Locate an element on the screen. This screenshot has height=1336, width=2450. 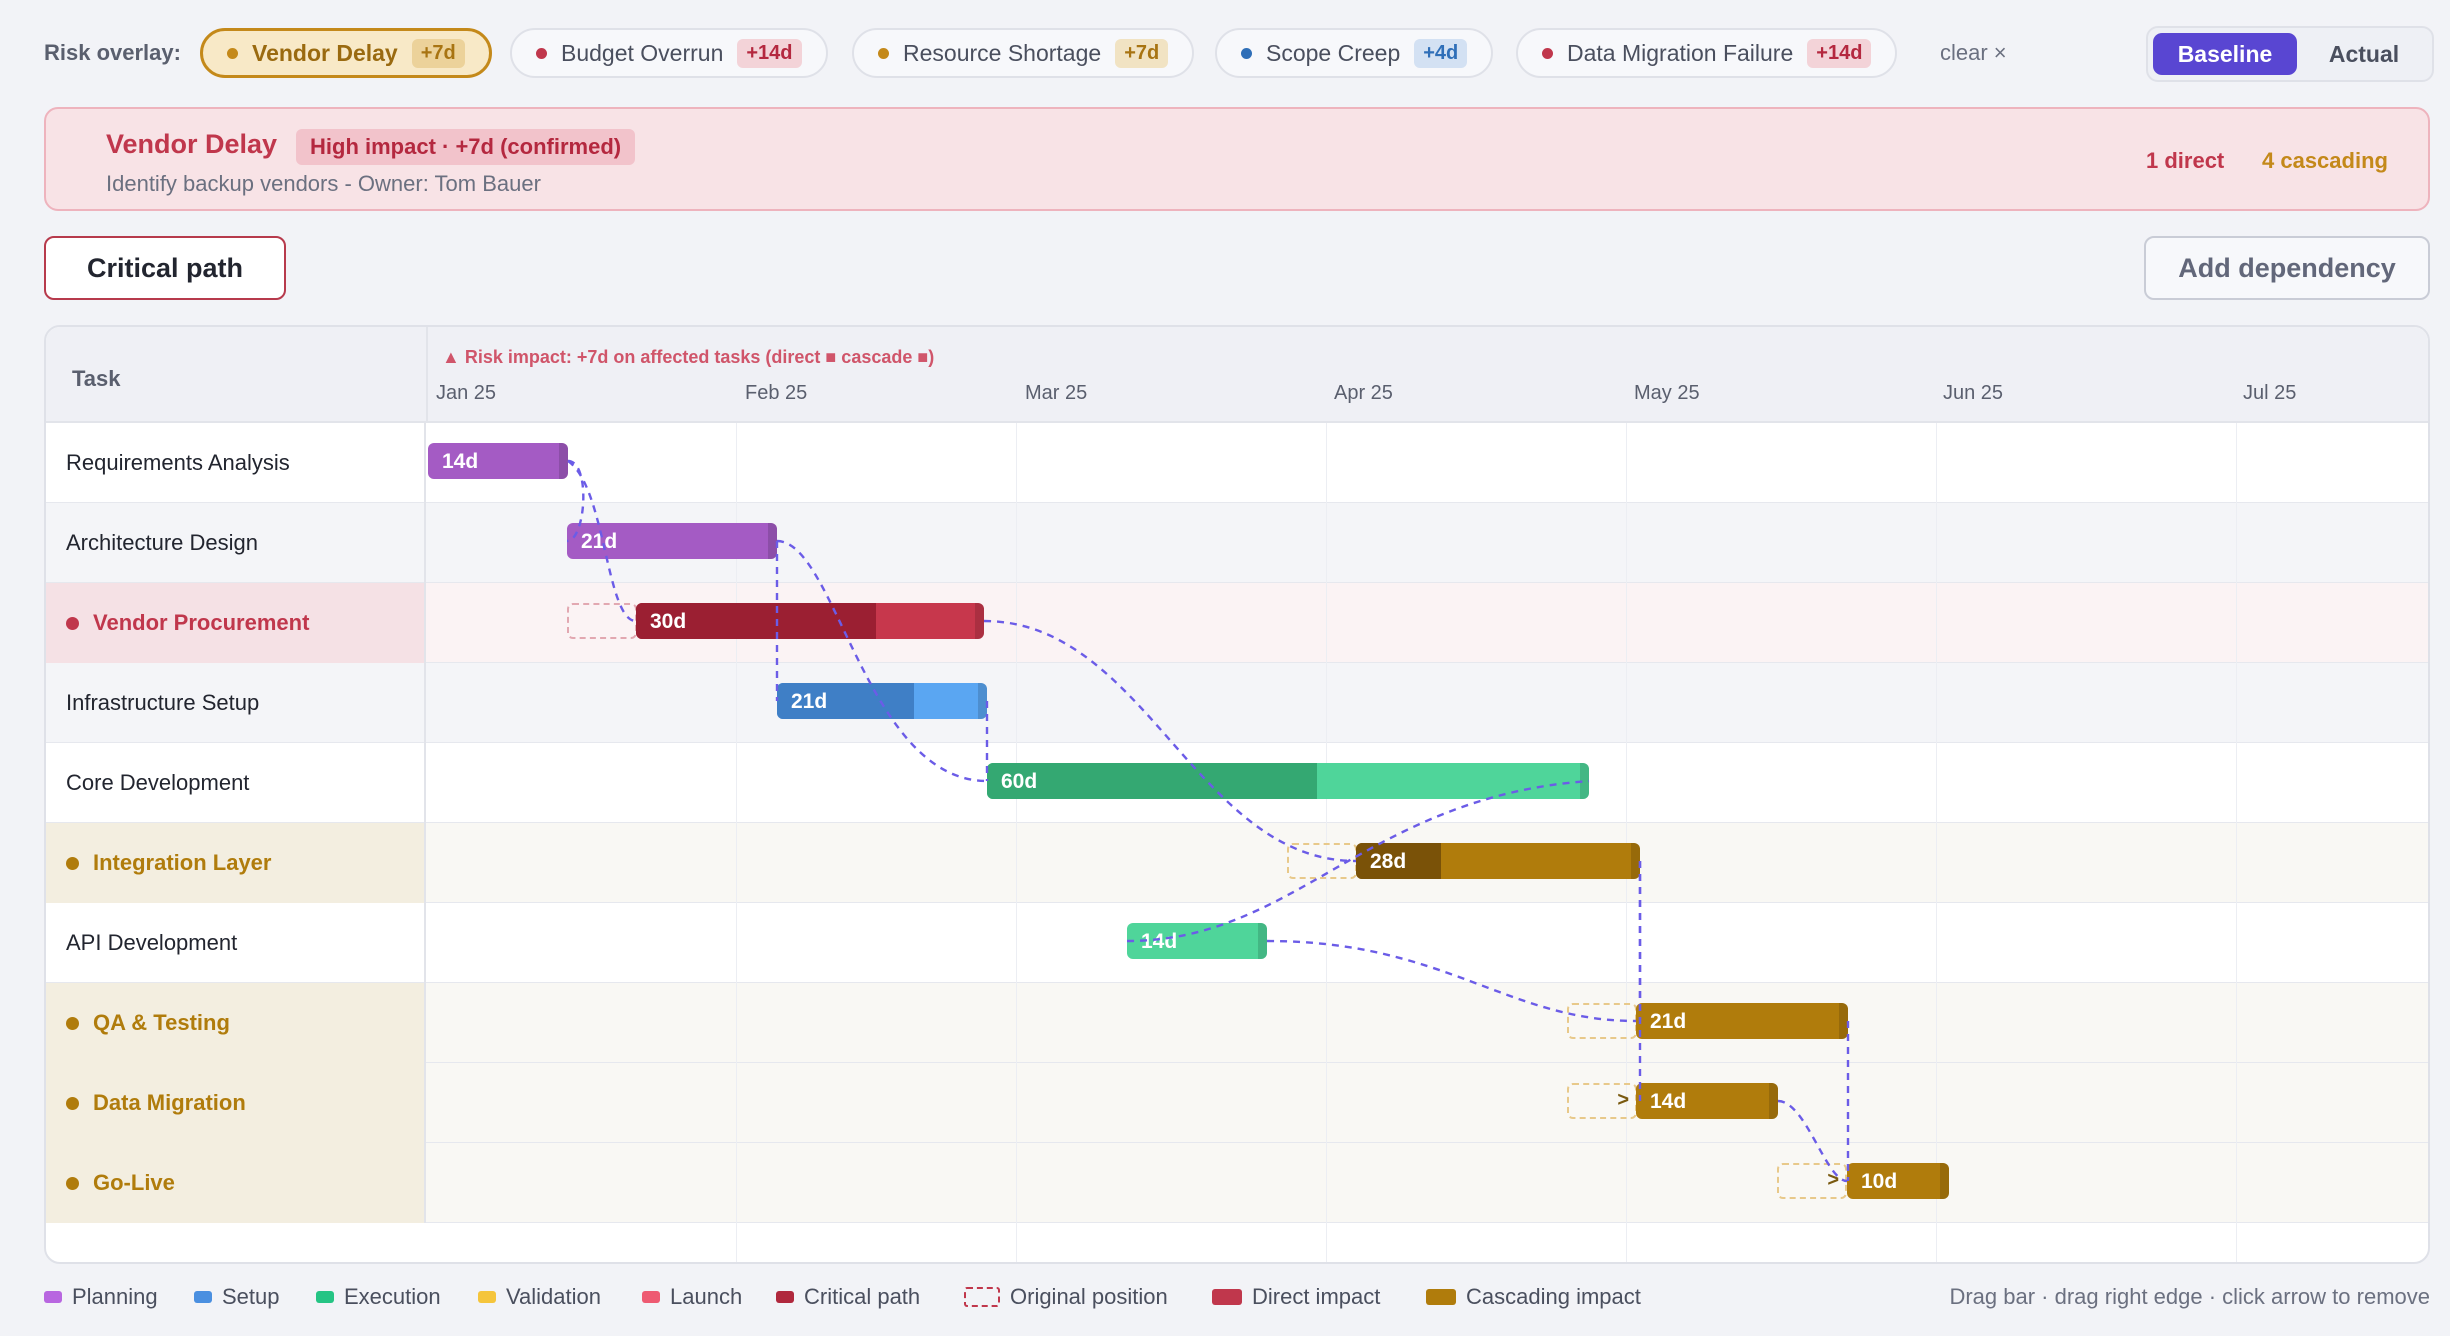
legend-item: Original position is located at coordinates (1066, 1297).